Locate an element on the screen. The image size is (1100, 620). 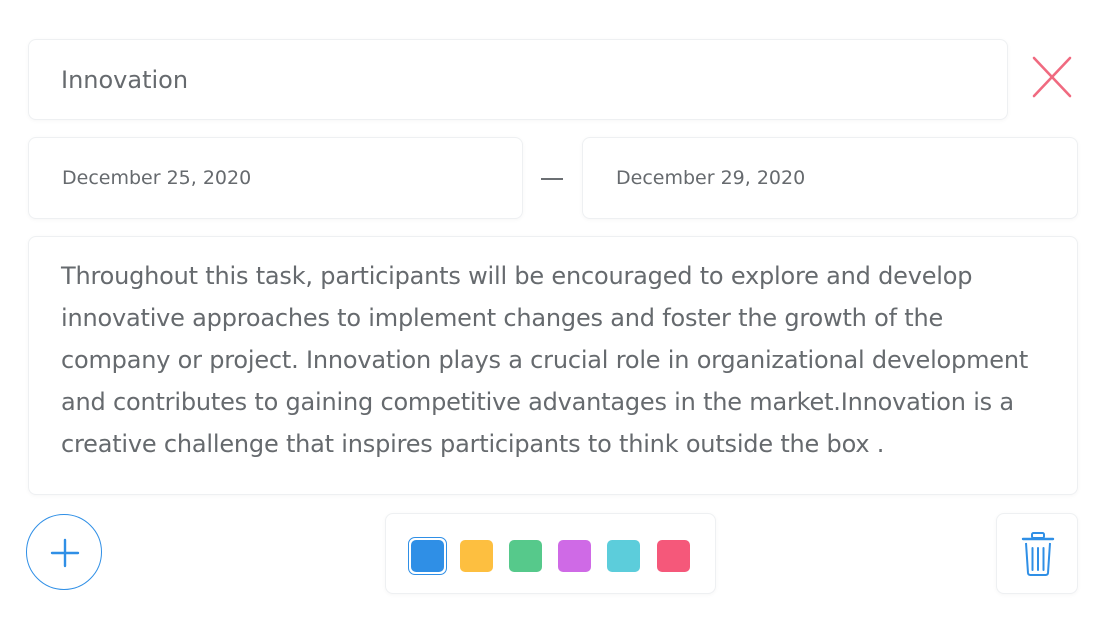
plus-icon is located at coordinates (65, 553).